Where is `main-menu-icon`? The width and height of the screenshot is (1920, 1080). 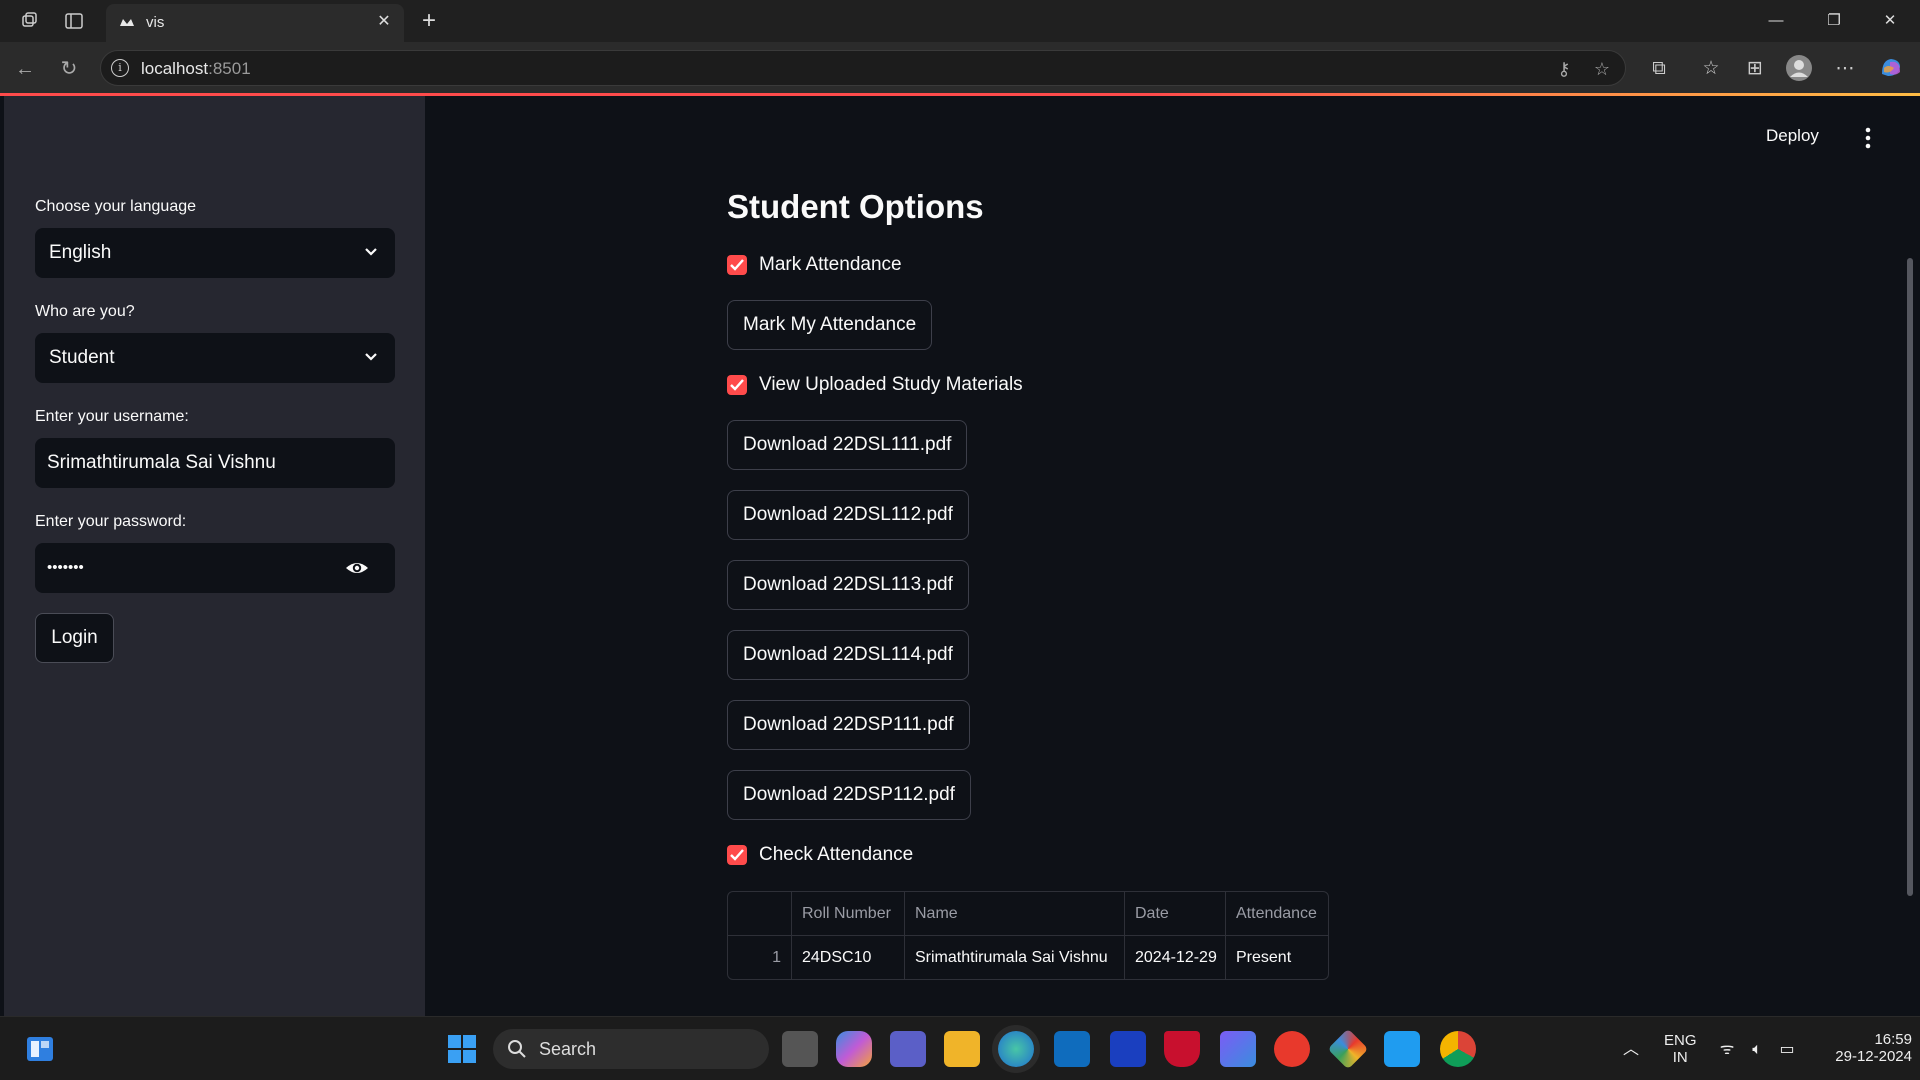
main-menu-icon is located at coordinates (1868, 138).